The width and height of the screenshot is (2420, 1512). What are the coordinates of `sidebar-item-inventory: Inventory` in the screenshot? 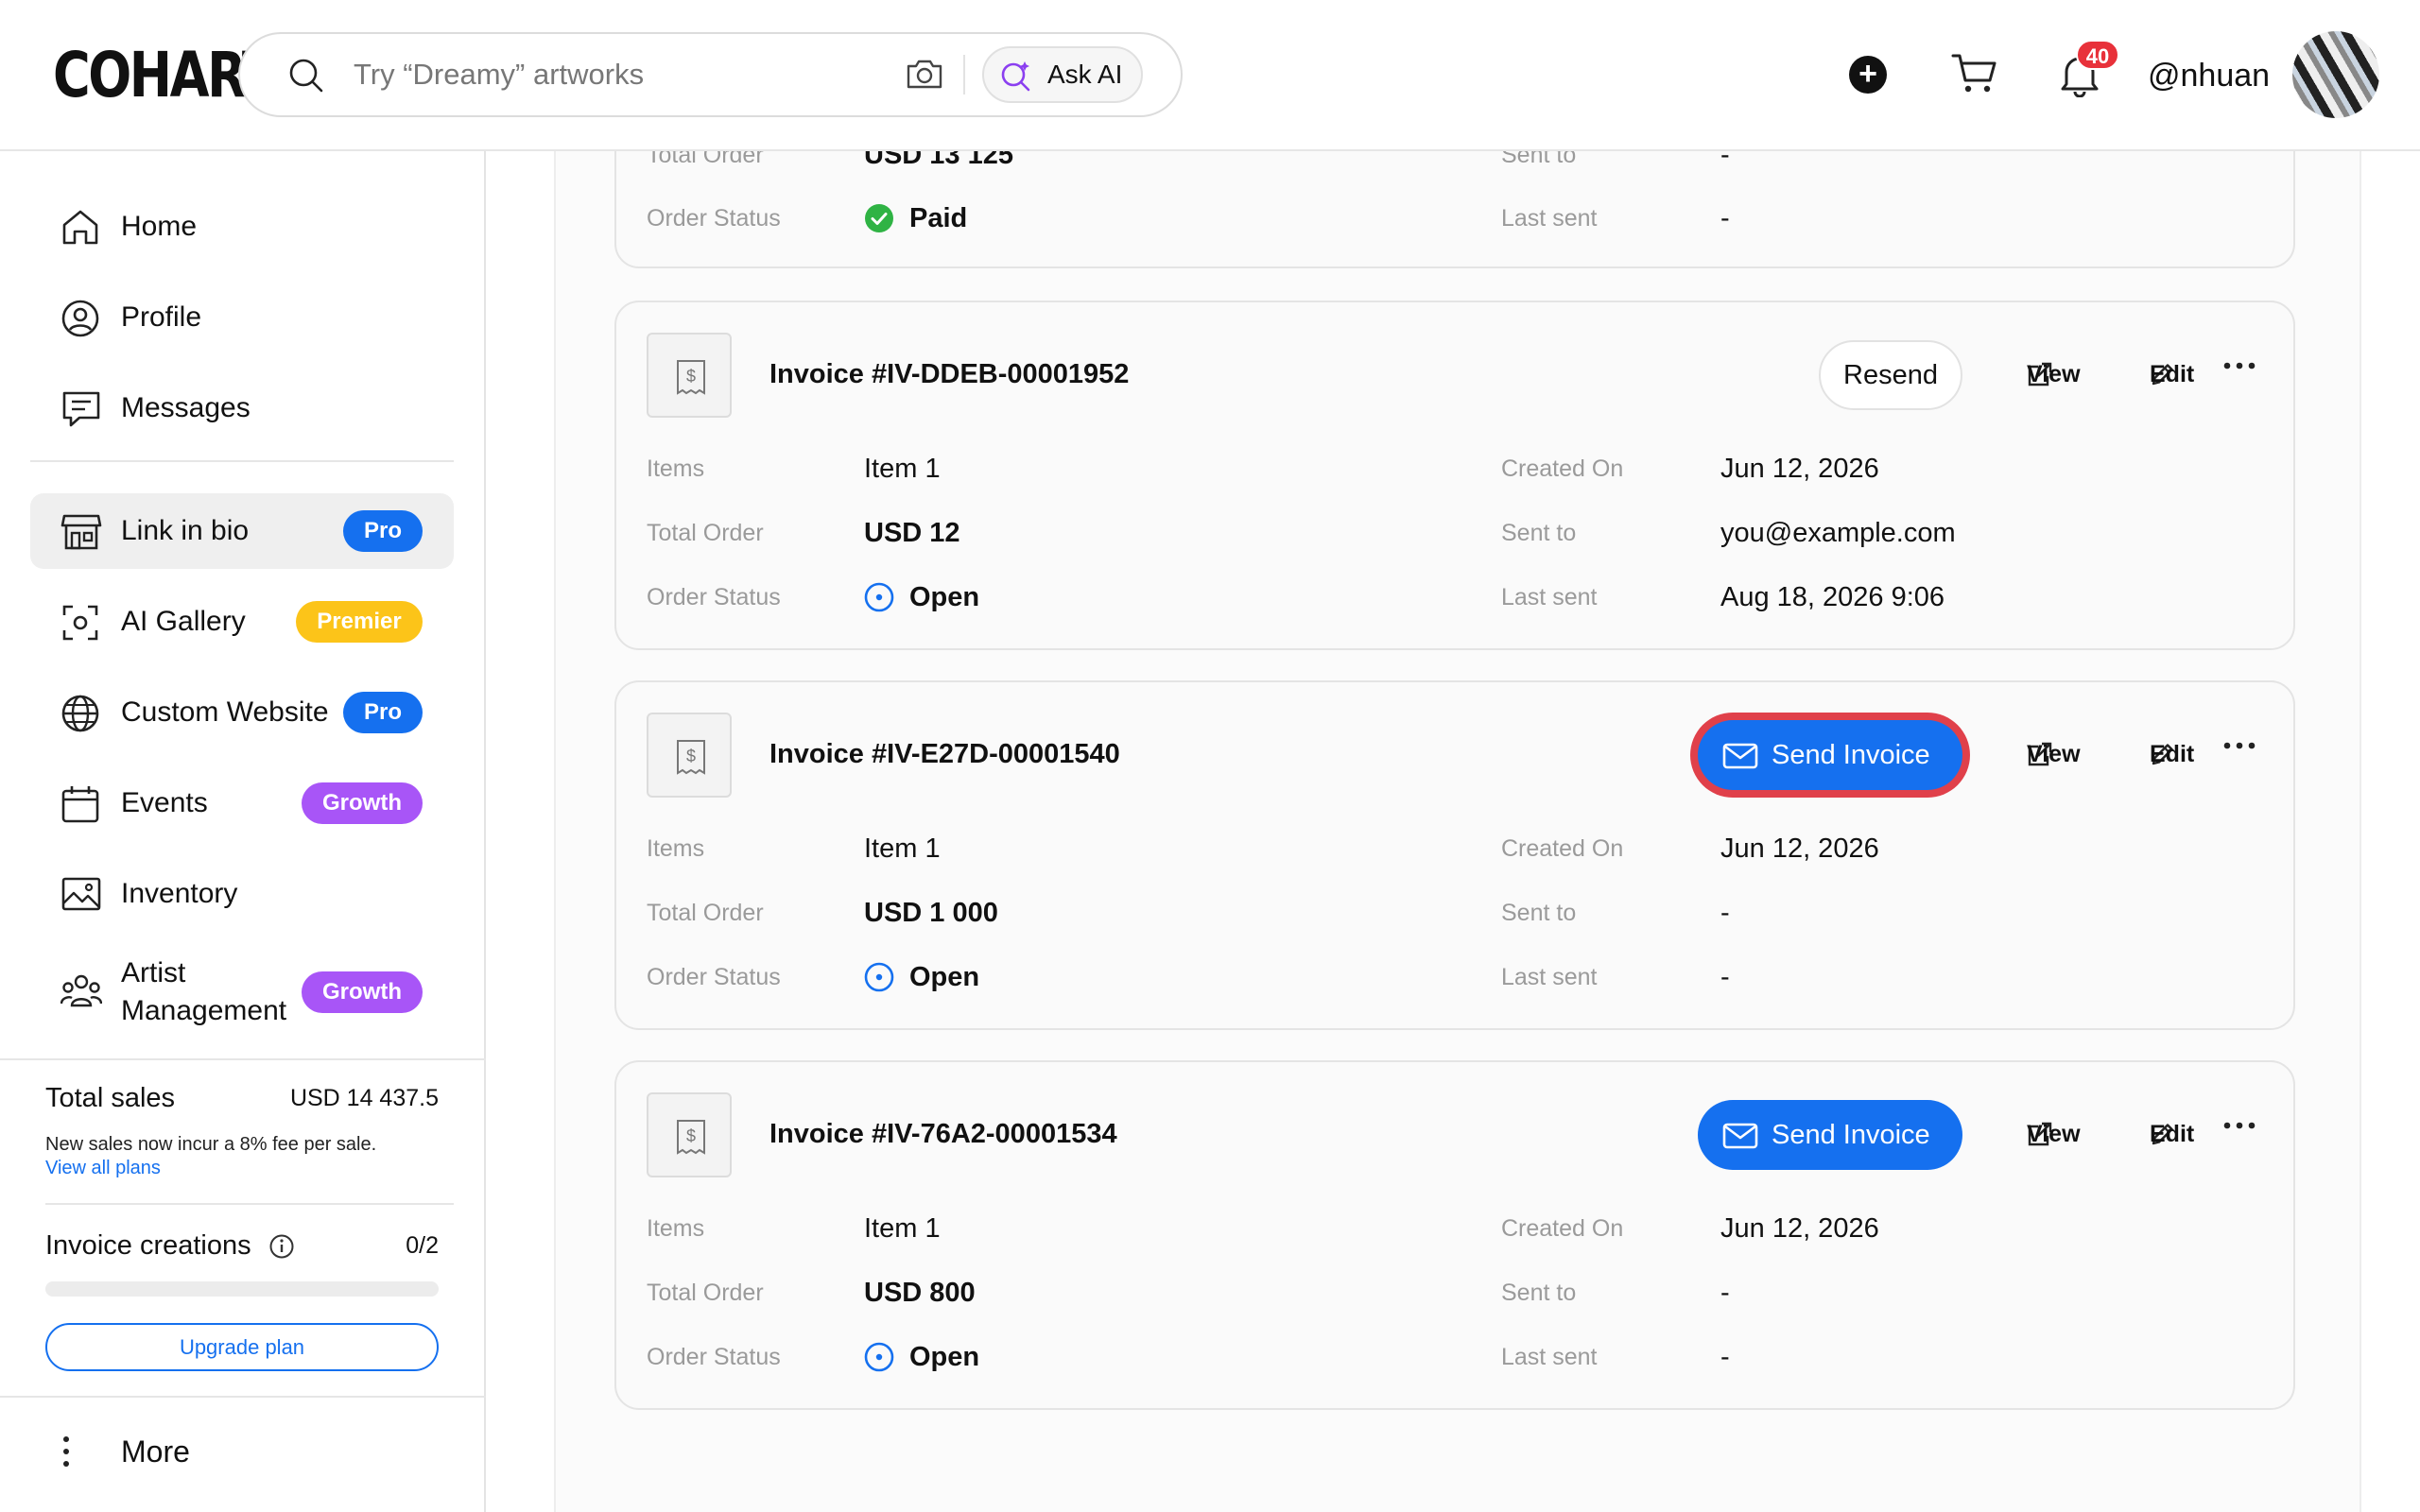 It's located at (242, 894).